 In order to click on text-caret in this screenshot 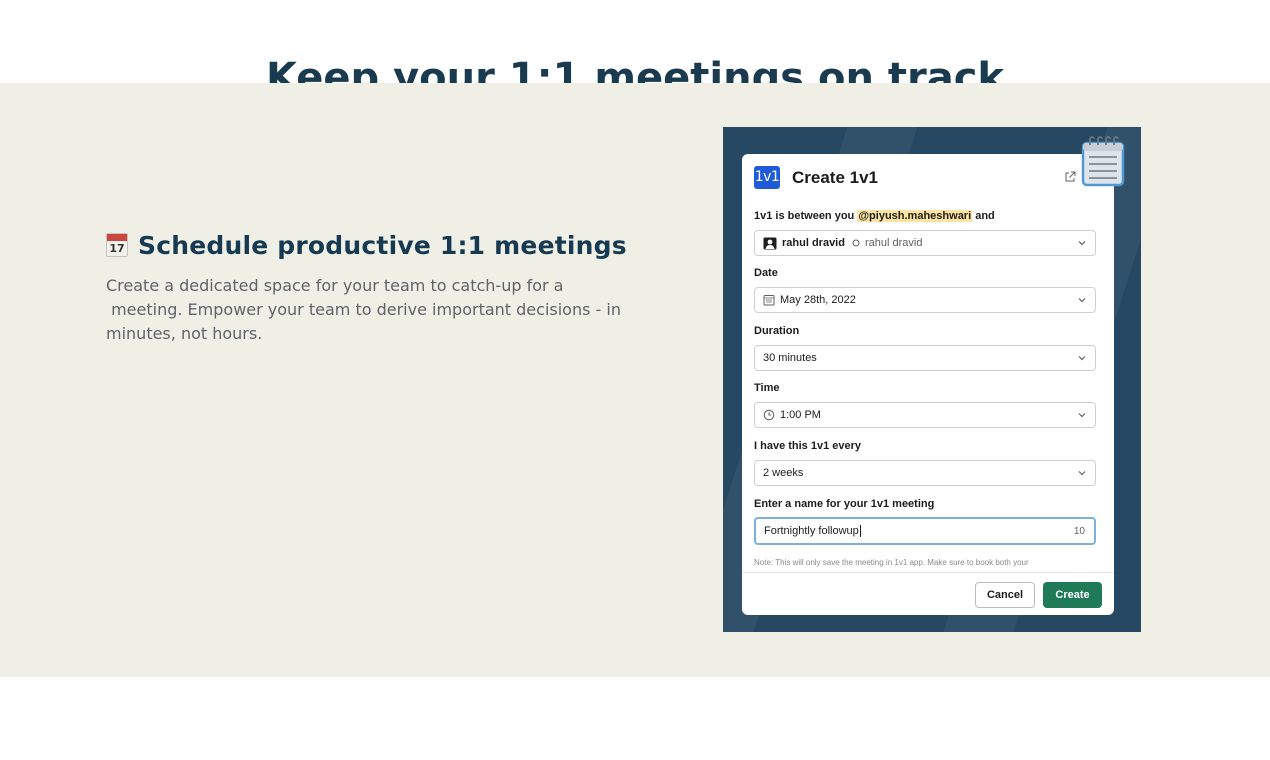, I will do `click(860, 531)`.